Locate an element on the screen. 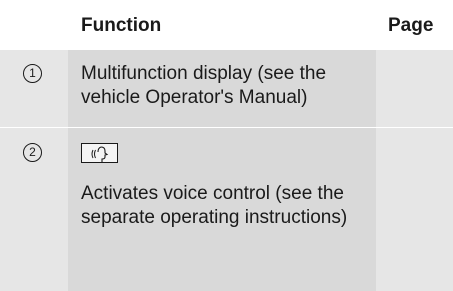 Image resolution: width=453 pixels, height=291 pixels. header-page: Page is located at coordinates (411, 25).